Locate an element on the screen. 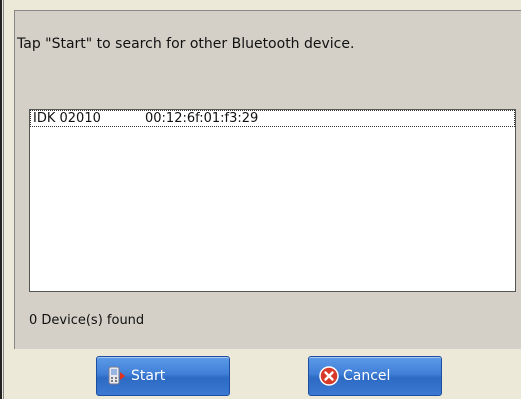 Image resolution: width=521 pixels, height=399 pixels. start-button-label: Start is located at coordinates (148, 376).